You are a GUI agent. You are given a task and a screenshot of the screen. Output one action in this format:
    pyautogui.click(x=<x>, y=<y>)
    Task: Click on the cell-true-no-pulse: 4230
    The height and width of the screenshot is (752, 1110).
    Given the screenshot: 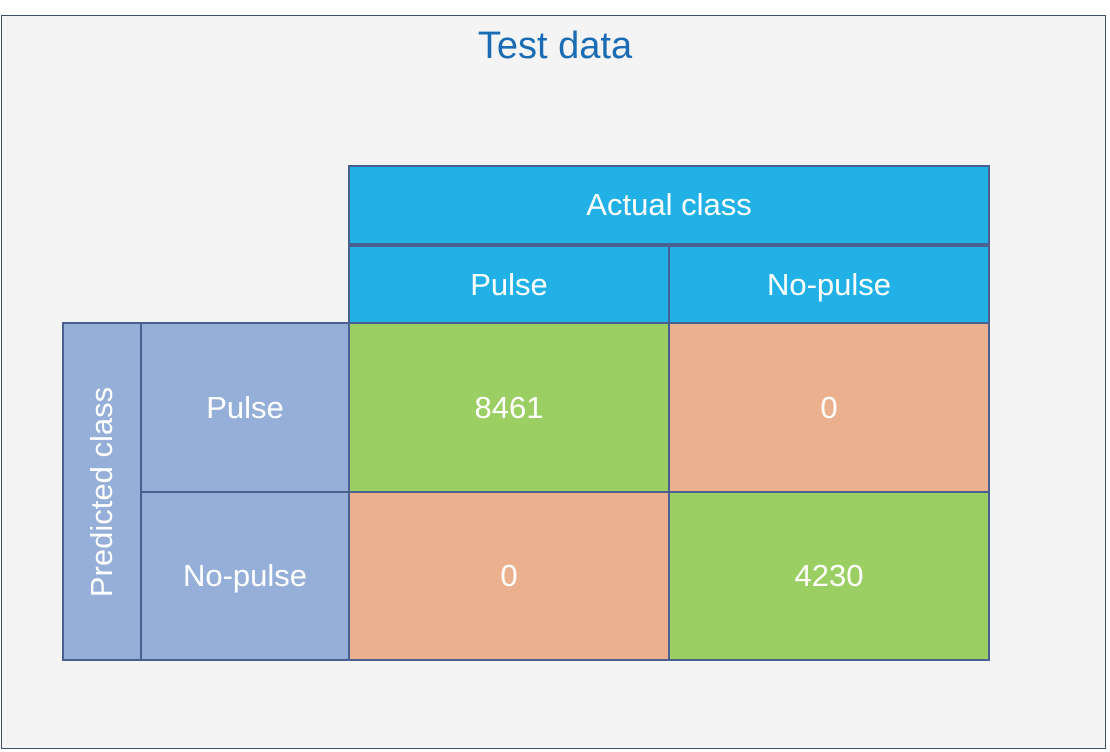 What is the action you would take?
    pyautogui.click(x=829, y=576)
    